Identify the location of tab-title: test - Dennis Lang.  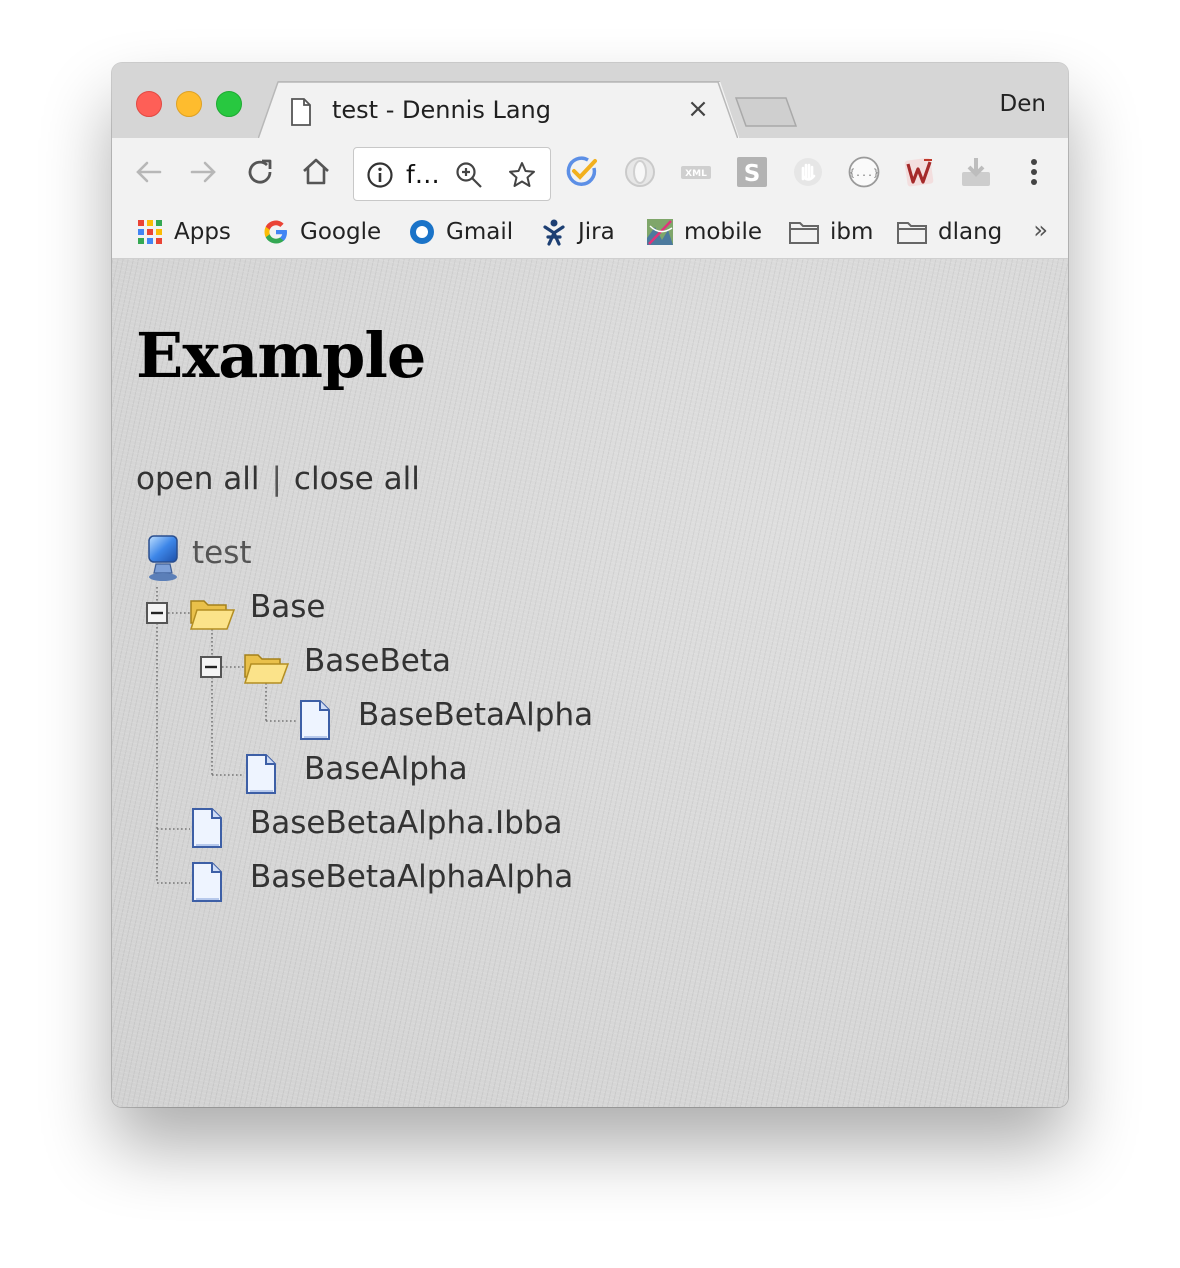
(441, 110).